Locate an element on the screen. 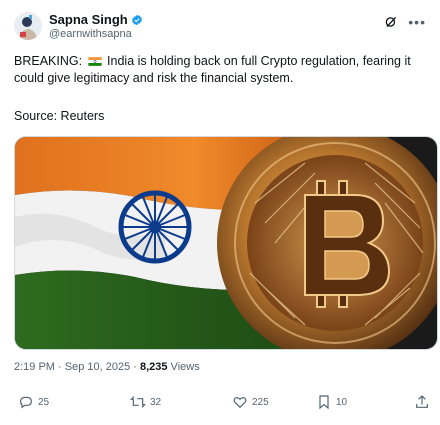 This screenshot has width=440, height=425. handle: @earnwithsapna is located at coordinates (96, 34).